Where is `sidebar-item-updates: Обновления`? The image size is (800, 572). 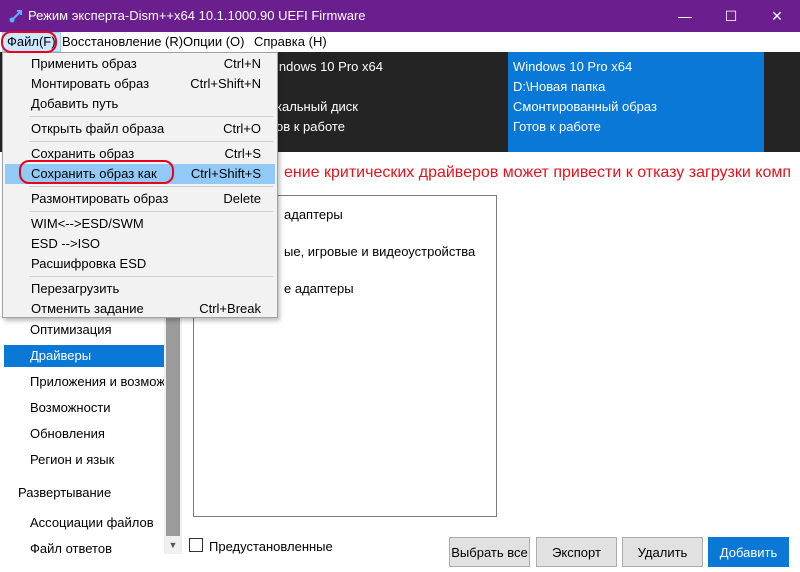 sidebar-item-updates: Обновления is located at coordinates (84, 434).